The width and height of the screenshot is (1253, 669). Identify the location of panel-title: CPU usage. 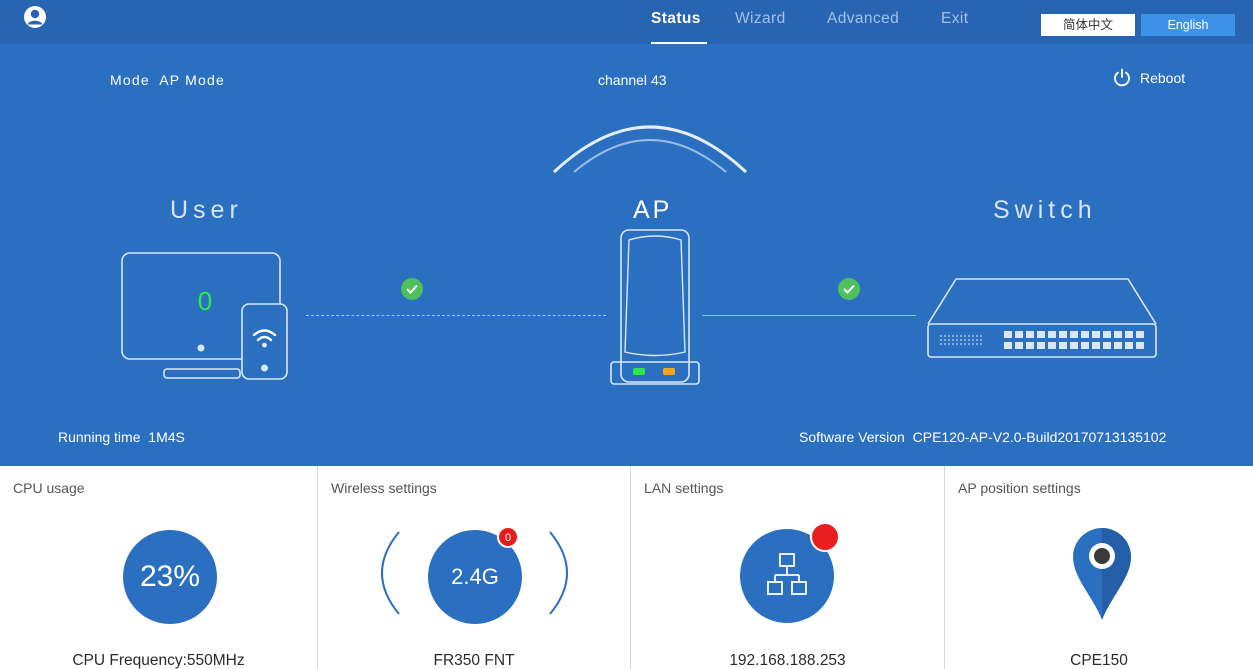
(49, 488).